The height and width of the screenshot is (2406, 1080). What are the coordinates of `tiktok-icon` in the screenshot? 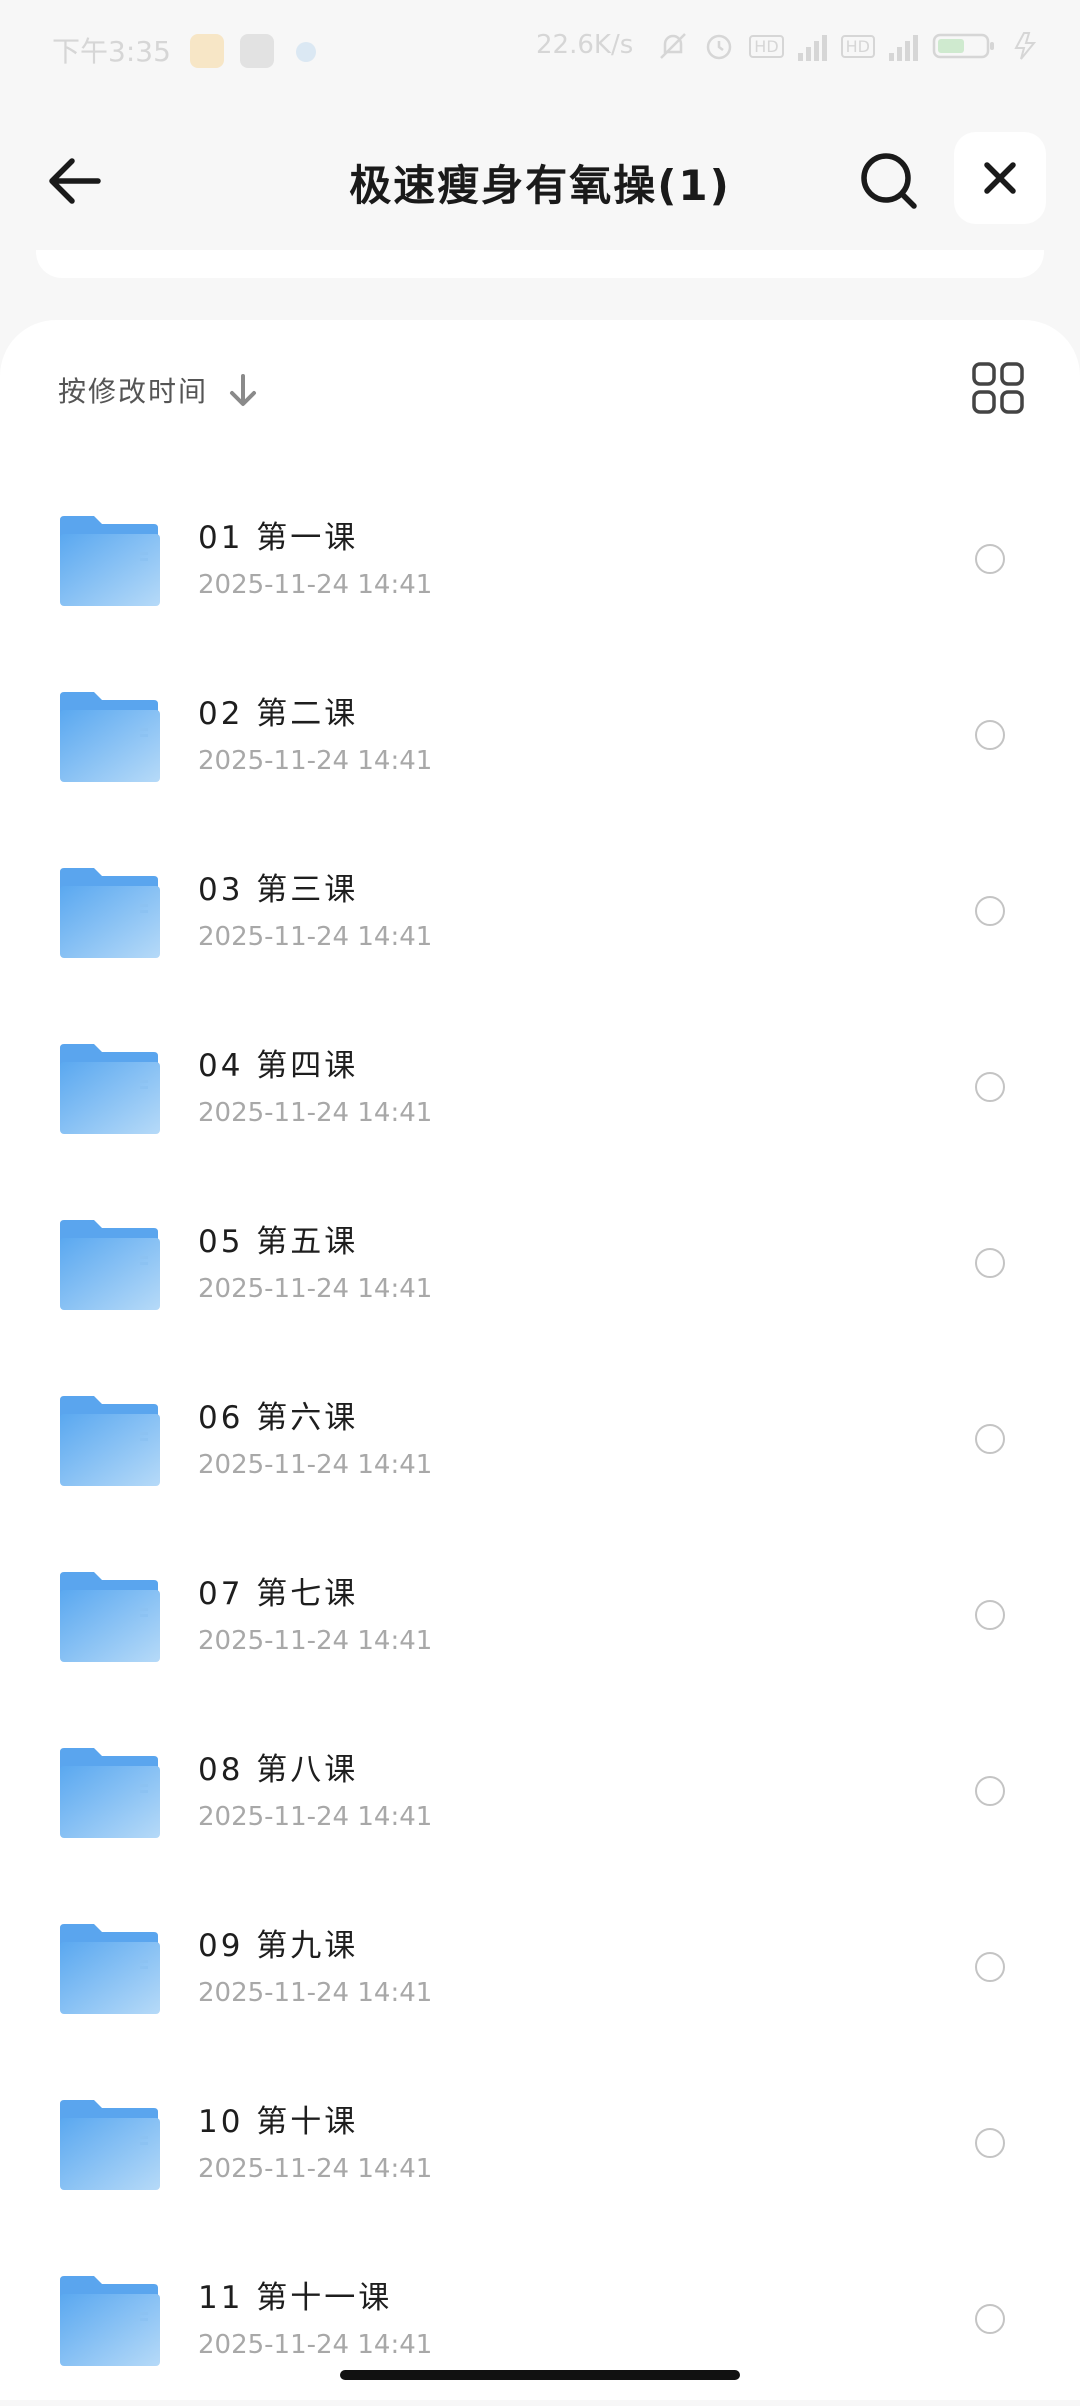 It's located at (257, 51).